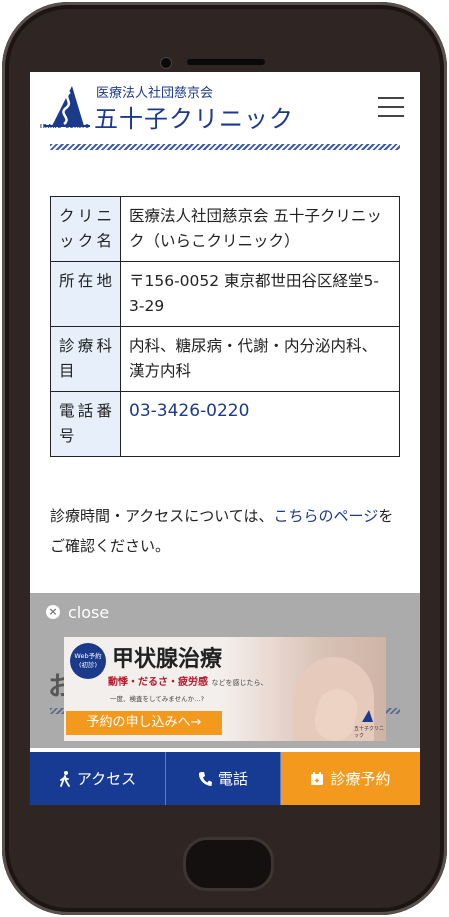 Image resolution: width=449 pixels, height=917 pixels. Describe the element at coordinates (226, 531) in the screenshot. I see `access-note: 診療時間・アクセスについては、こちらのページをご確認ください。` at that location.